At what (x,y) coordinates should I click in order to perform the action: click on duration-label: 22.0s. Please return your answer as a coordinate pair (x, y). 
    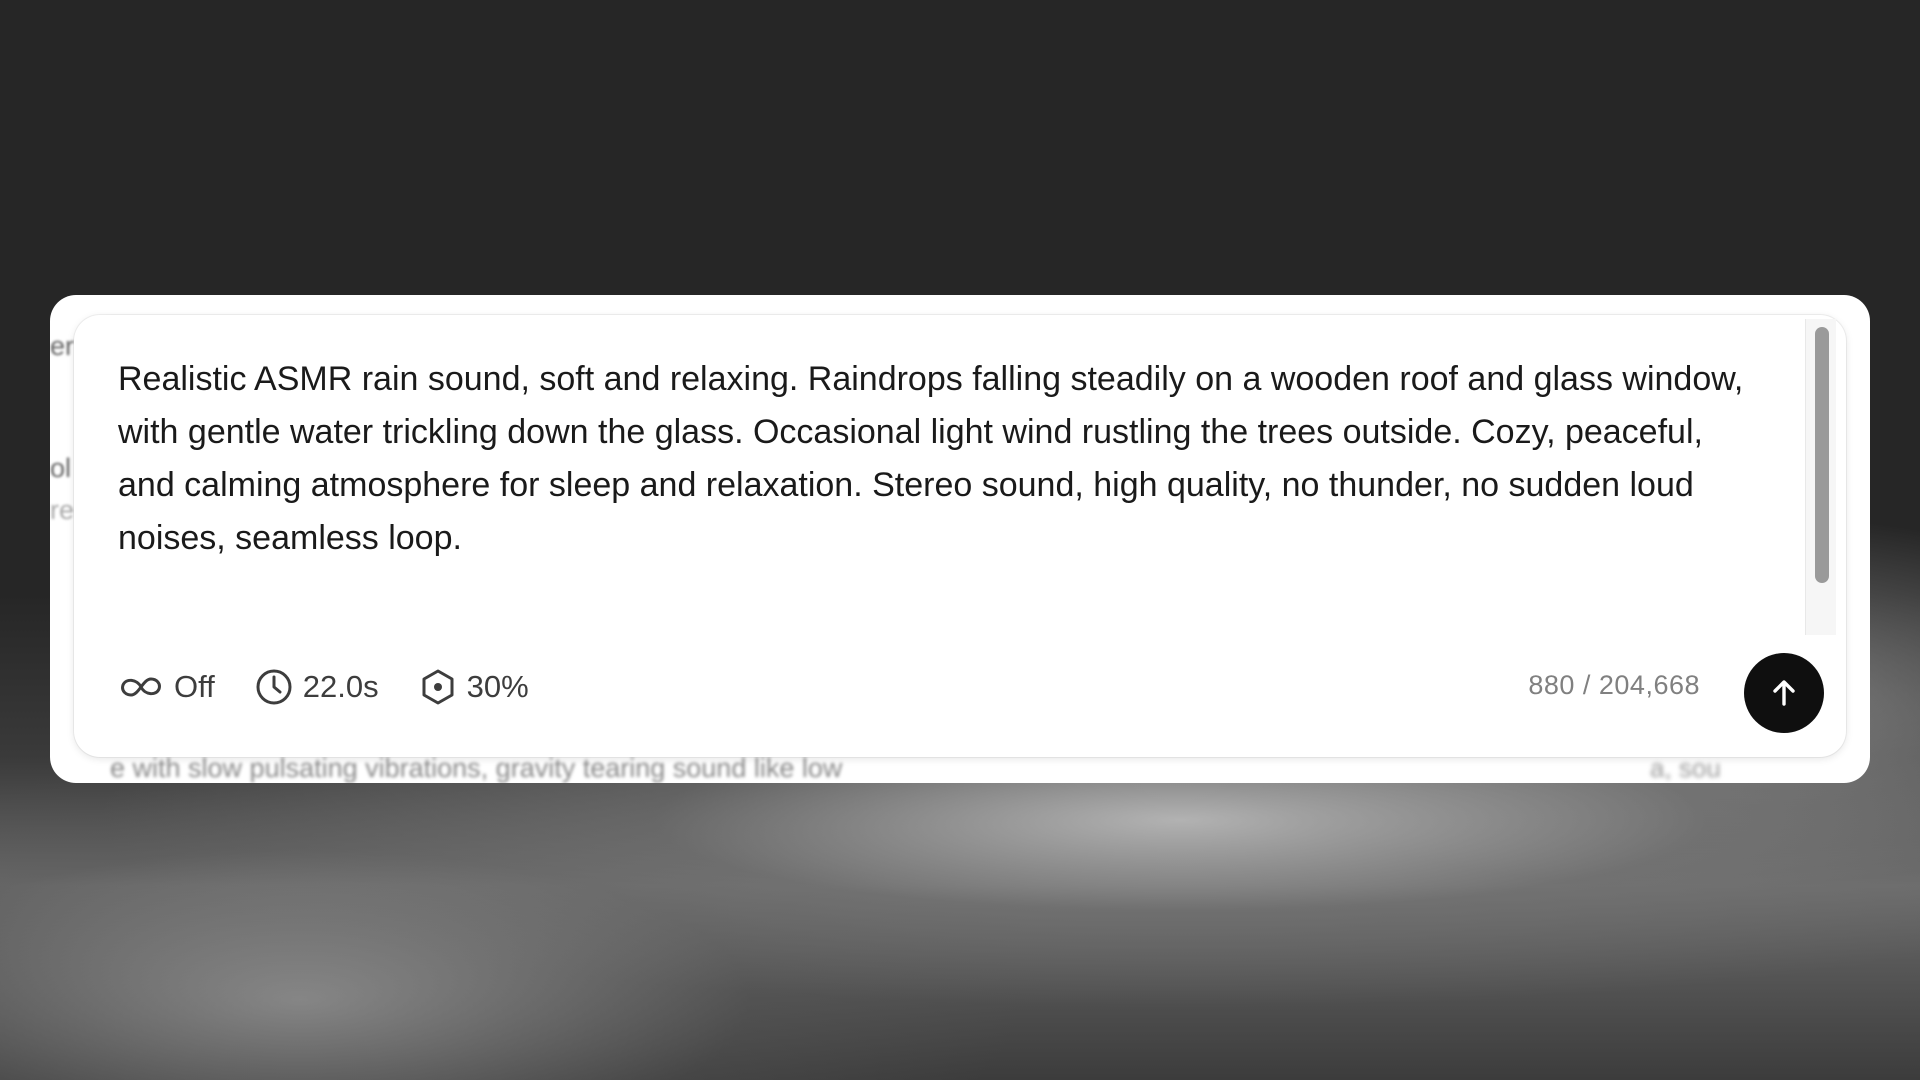
    Looking at the image, I should click on (340, 686).